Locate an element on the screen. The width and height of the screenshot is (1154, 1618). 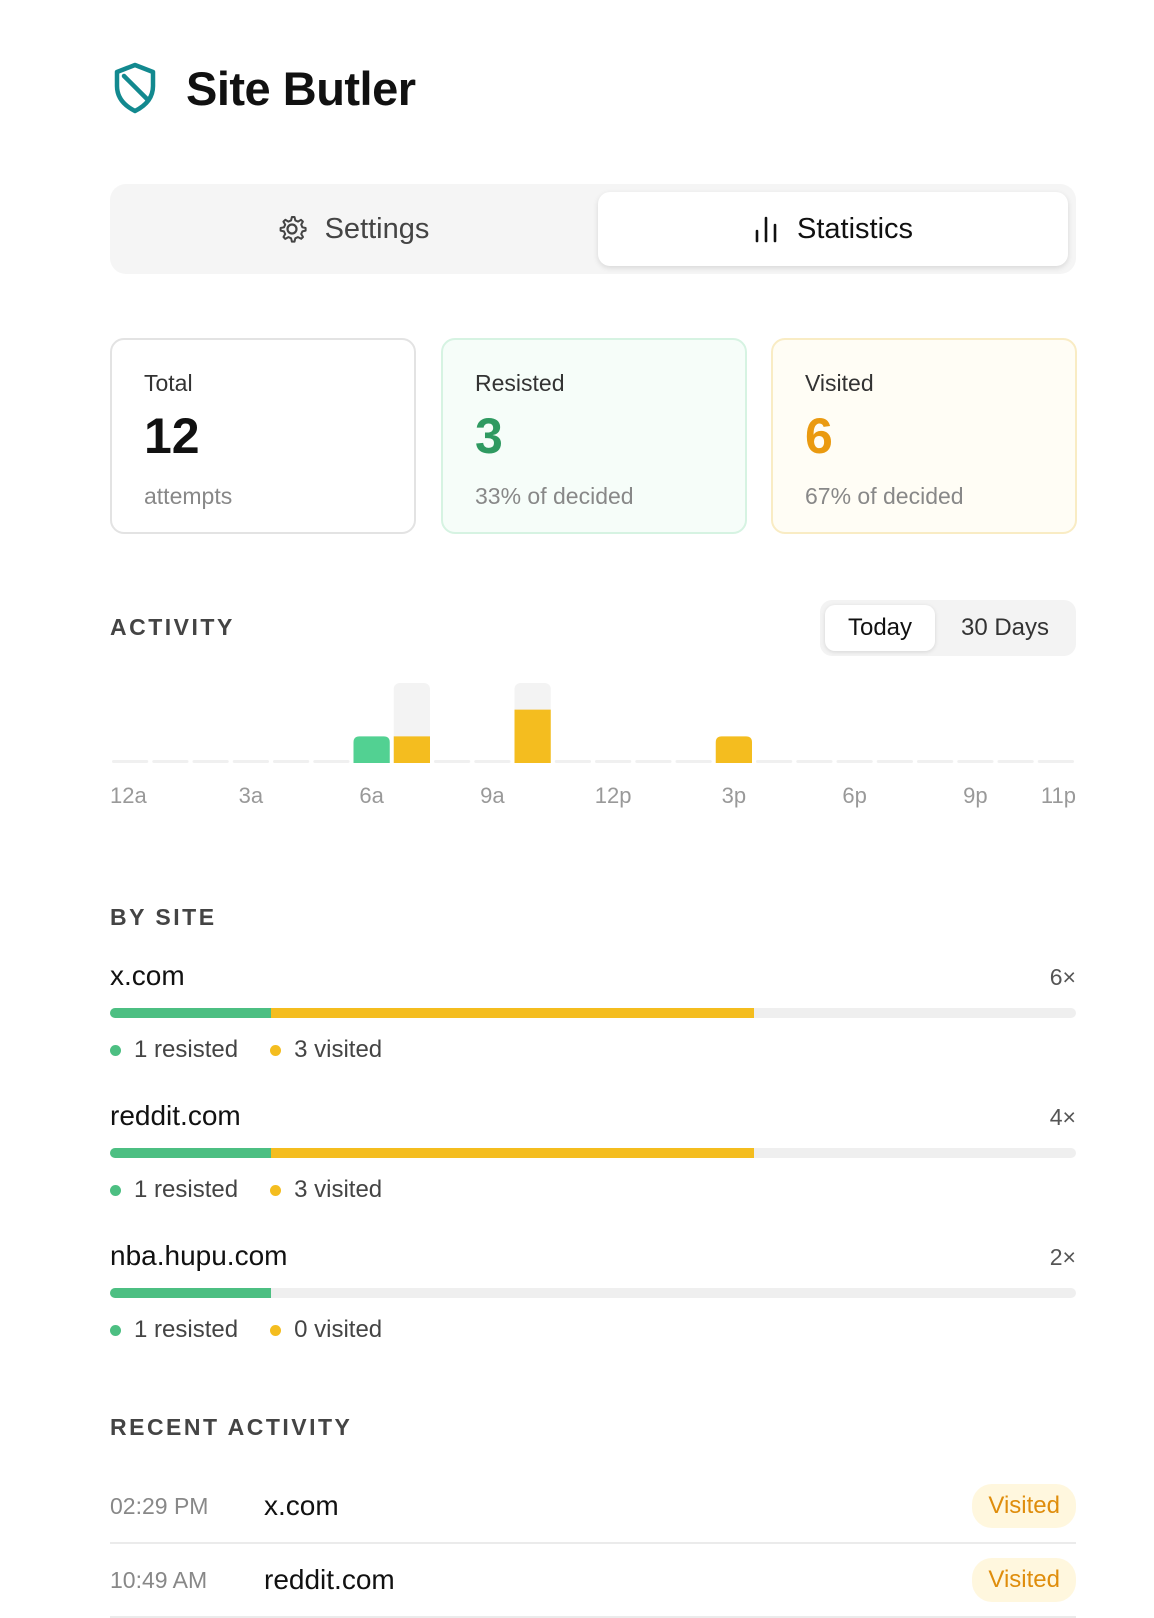
site-count: 4× is located at coordinates (1062, 1117).